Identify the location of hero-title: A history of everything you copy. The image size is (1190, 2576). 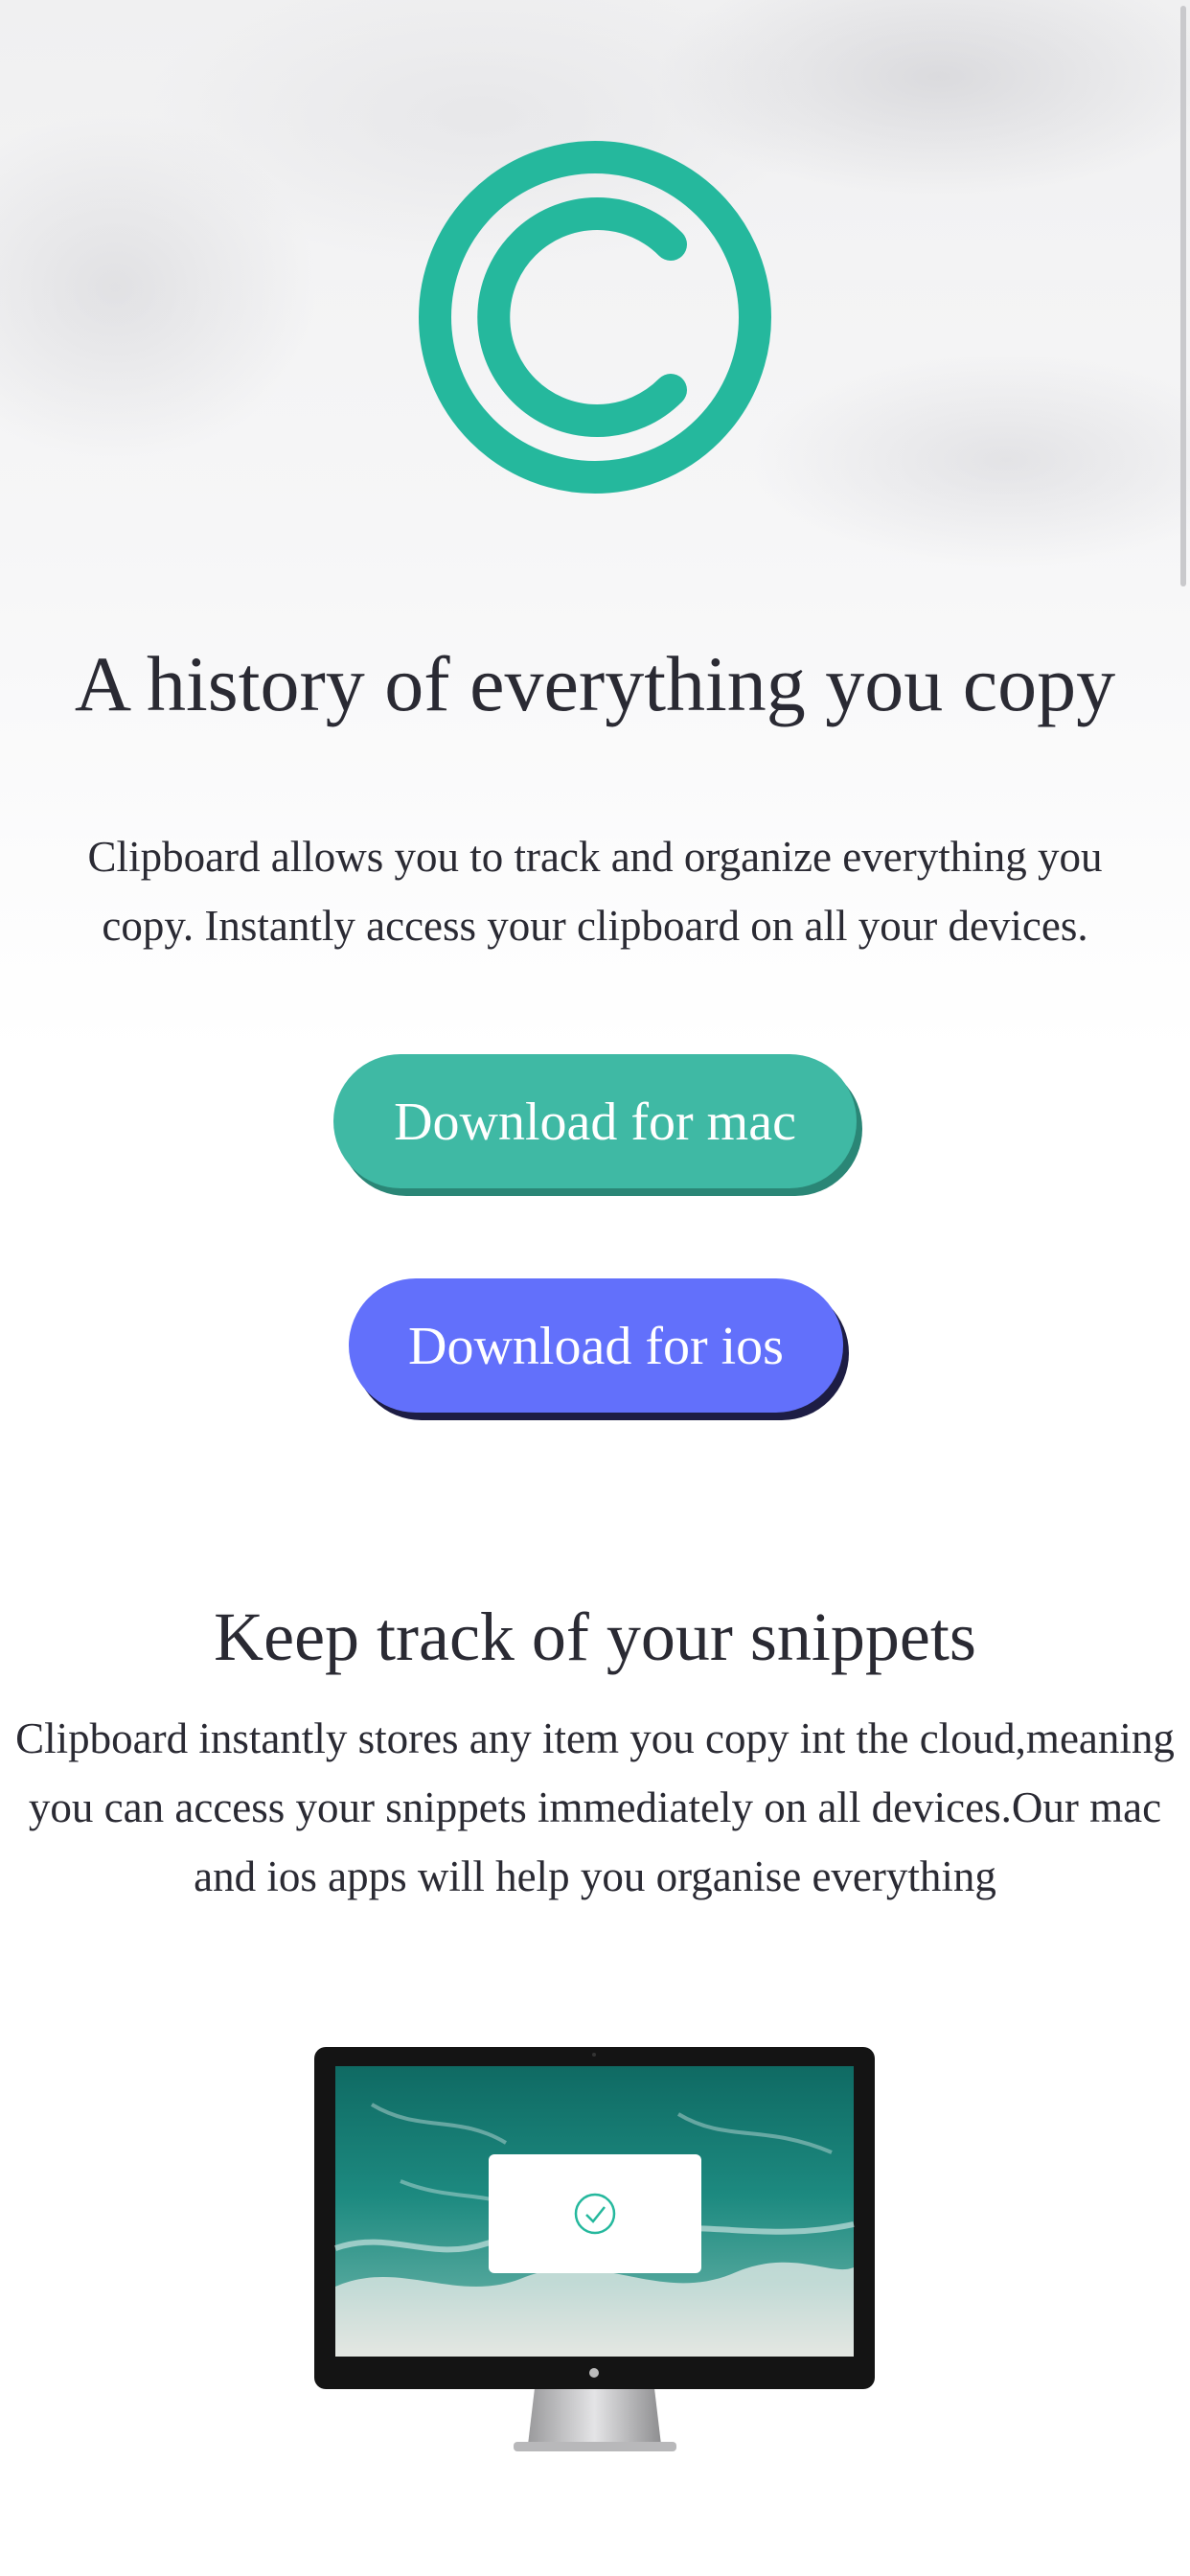
(595, 683).